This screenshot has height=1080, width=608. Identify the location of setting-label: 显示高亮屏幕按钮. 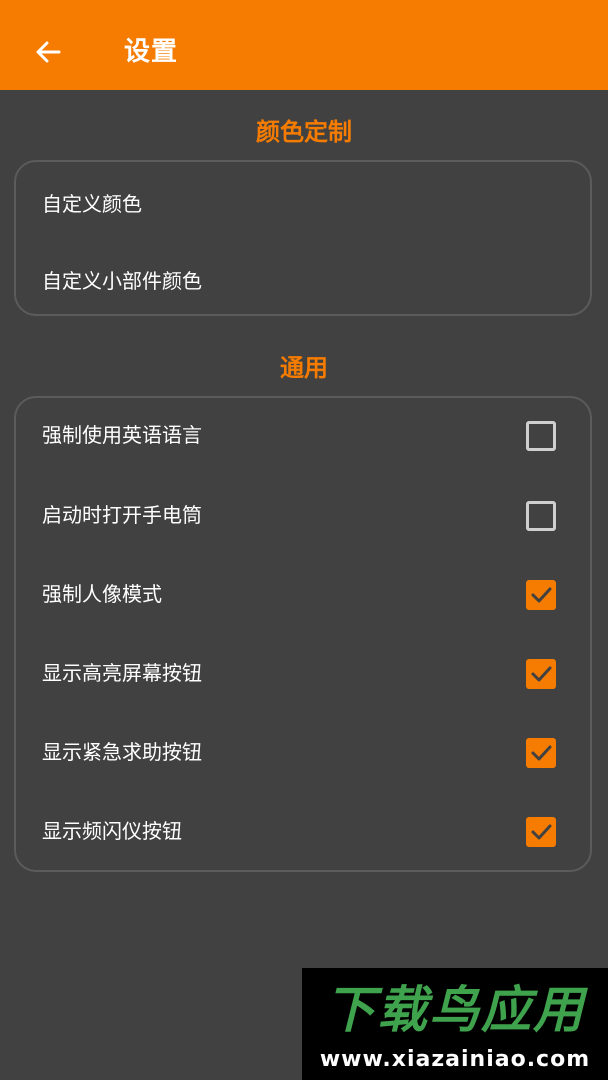
(122, 673).